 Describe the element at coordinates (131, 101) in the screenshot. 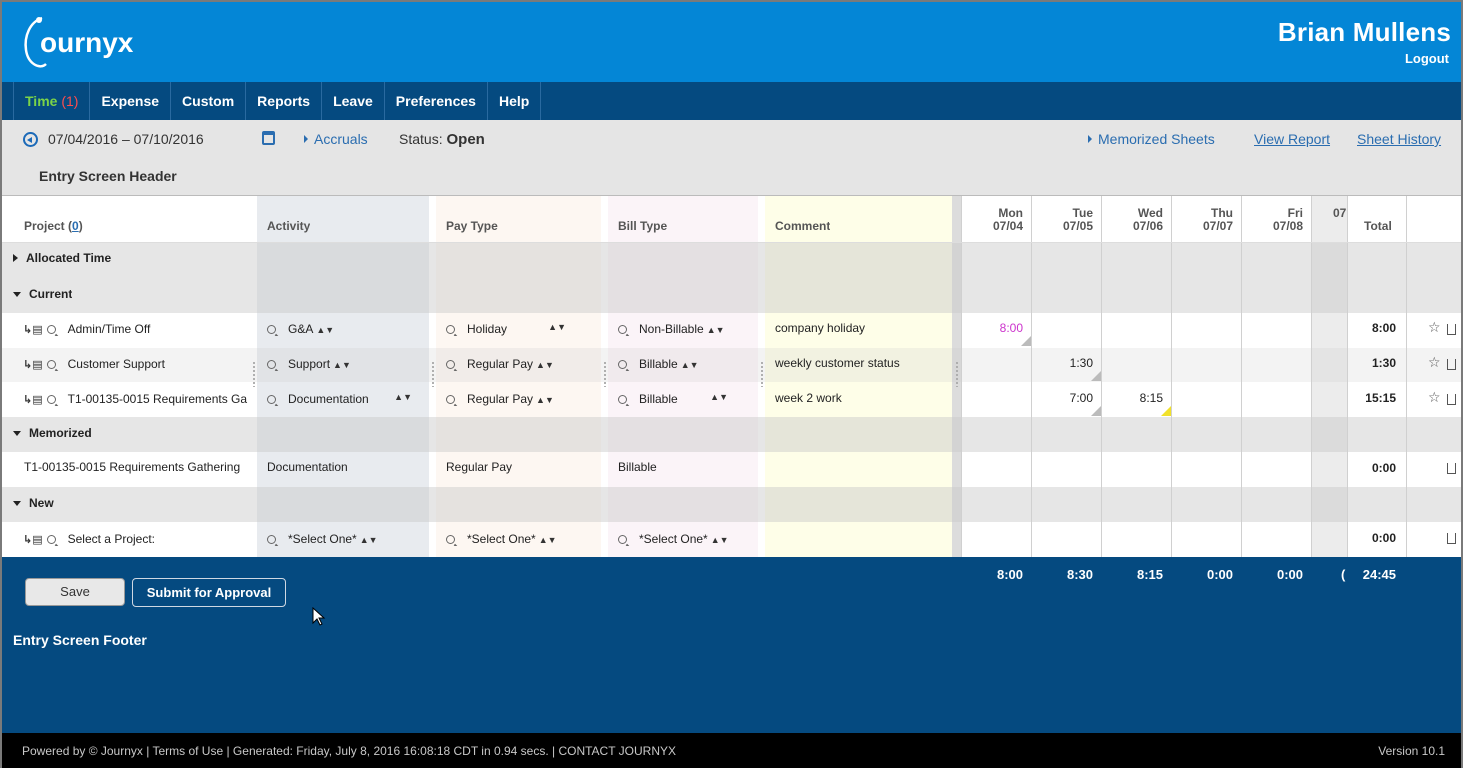

I see `nav-expense: Expense` at that location.